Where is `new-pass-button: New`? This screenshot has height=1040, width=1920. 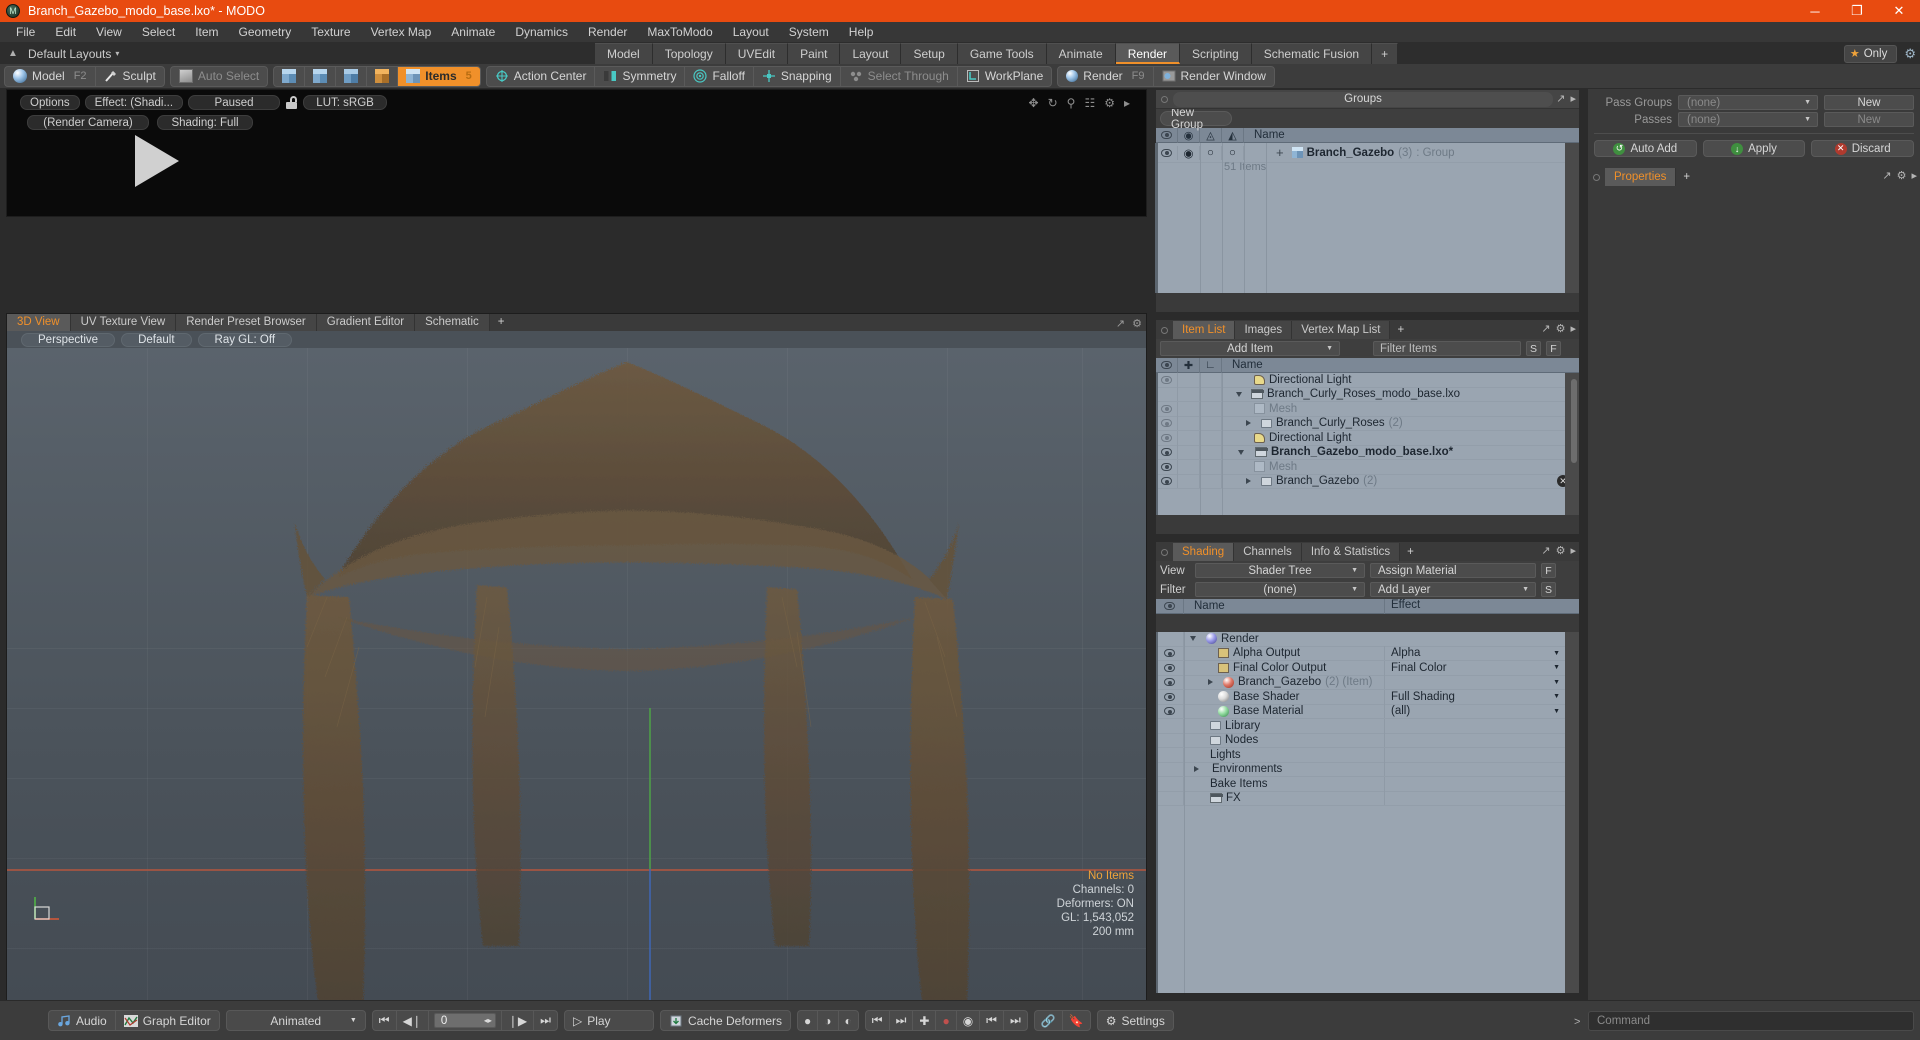
new-pass-button: New is located at coordinates (1869, 119).